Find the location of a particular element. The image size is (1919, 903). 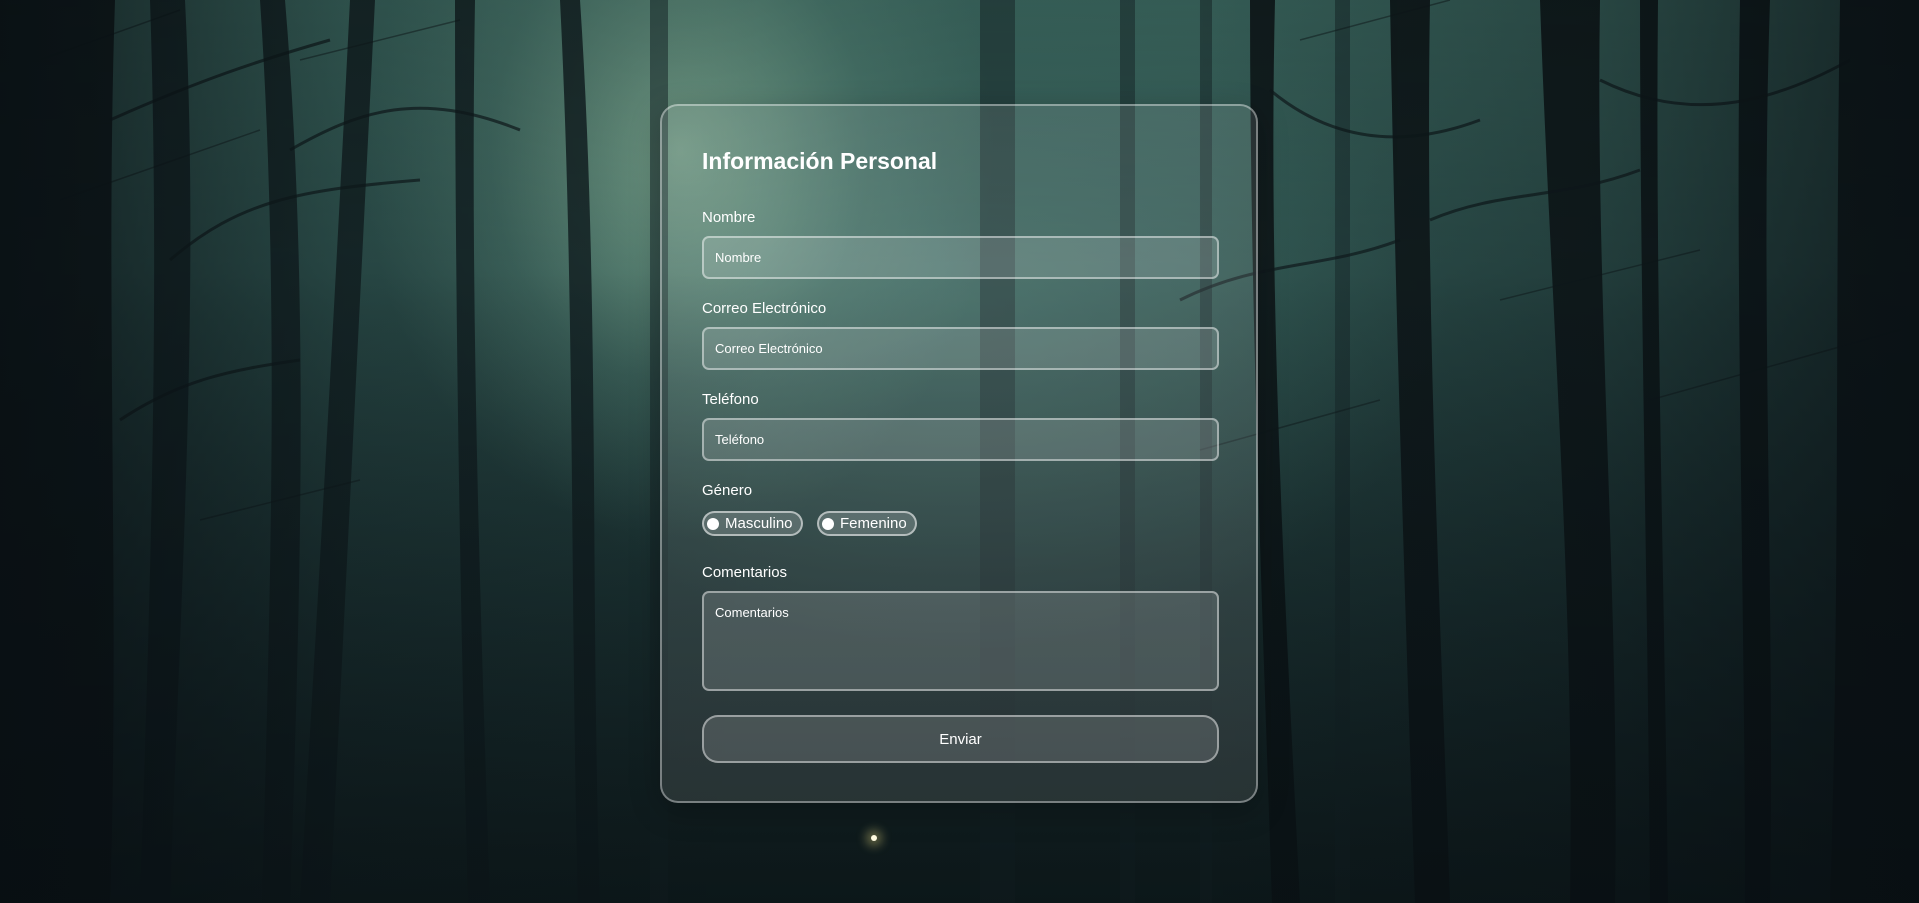

comments-textarea is located at coordinates (960, 641).